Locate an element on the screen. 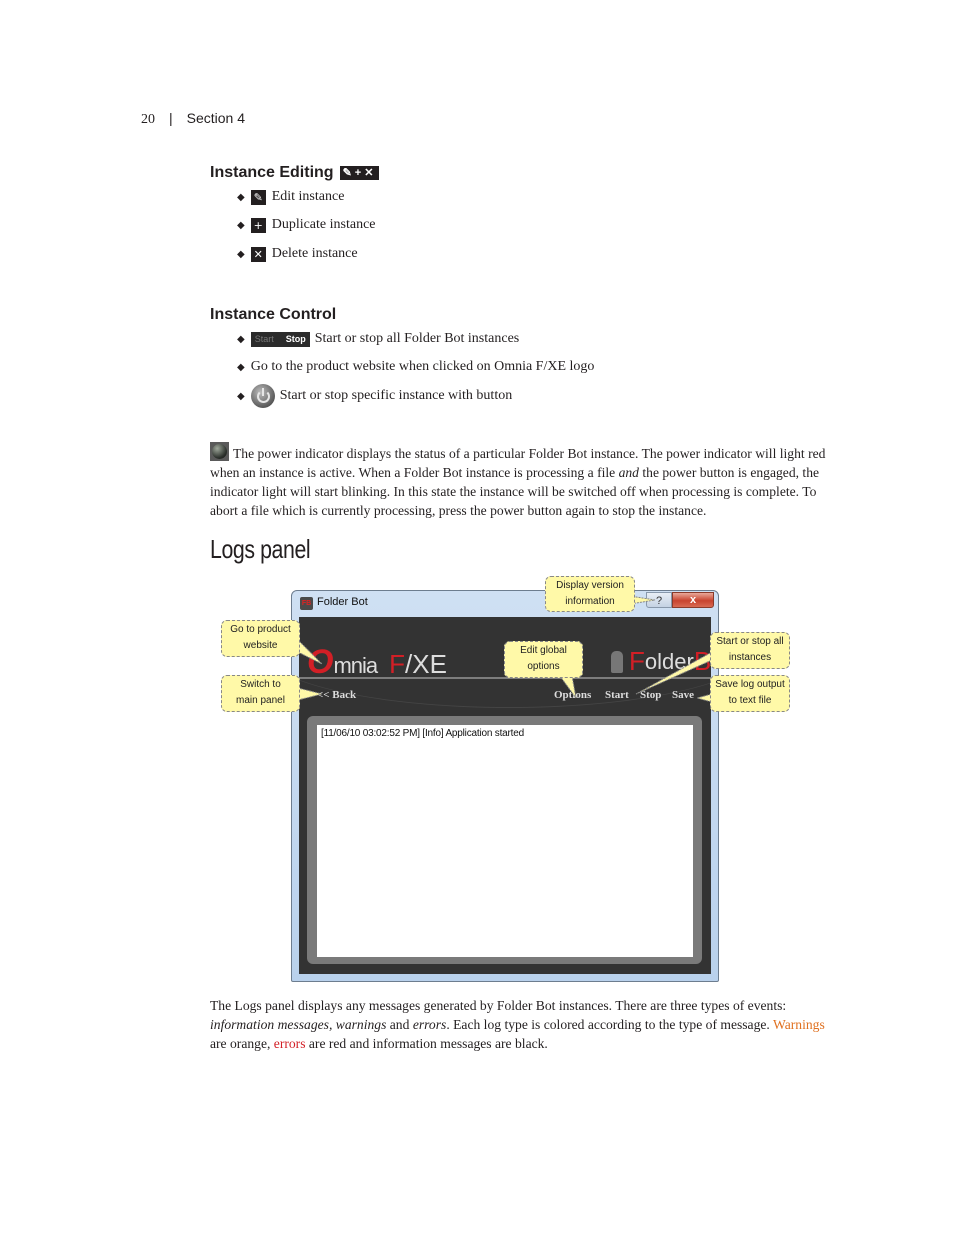 This screenshot has height=1235, width=954. list-item-label: Edit instance is located at coordinates (308, 196).